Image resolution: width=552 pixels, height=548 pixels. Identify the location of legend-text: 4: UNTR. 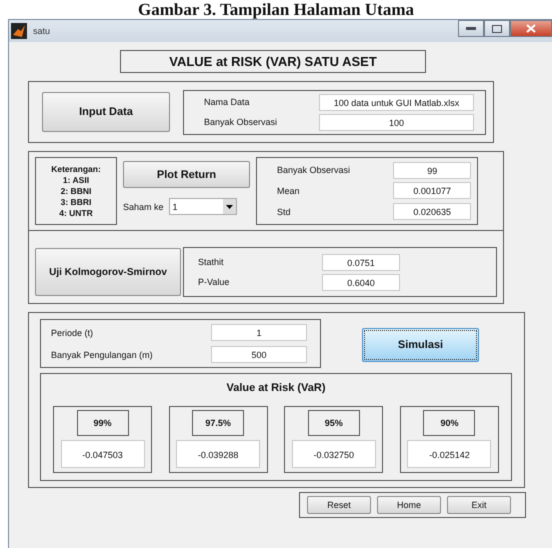
(76, 213).